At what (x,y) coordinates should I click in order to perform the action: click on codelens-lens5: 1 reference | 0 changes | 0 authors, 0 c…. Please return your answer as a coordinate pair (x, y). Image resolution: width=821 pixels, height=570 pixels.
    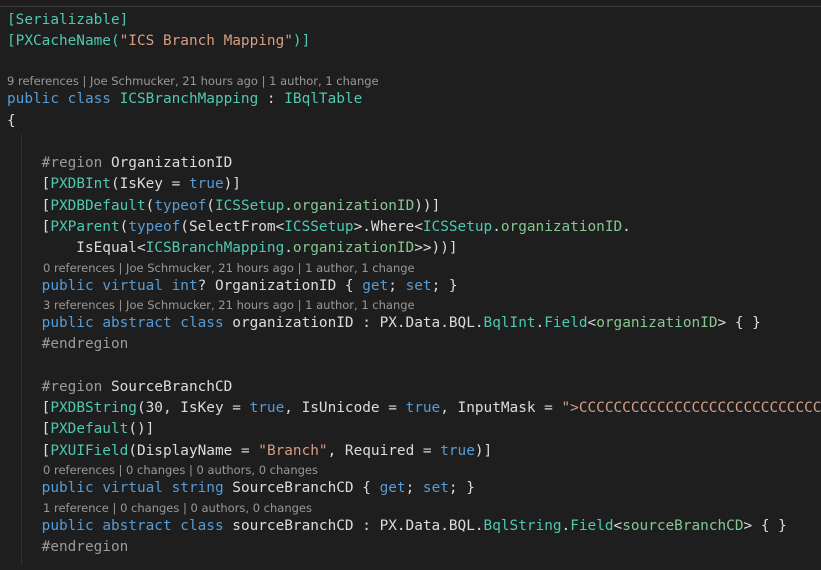
    Looking at the image, I should click on (177, 508).